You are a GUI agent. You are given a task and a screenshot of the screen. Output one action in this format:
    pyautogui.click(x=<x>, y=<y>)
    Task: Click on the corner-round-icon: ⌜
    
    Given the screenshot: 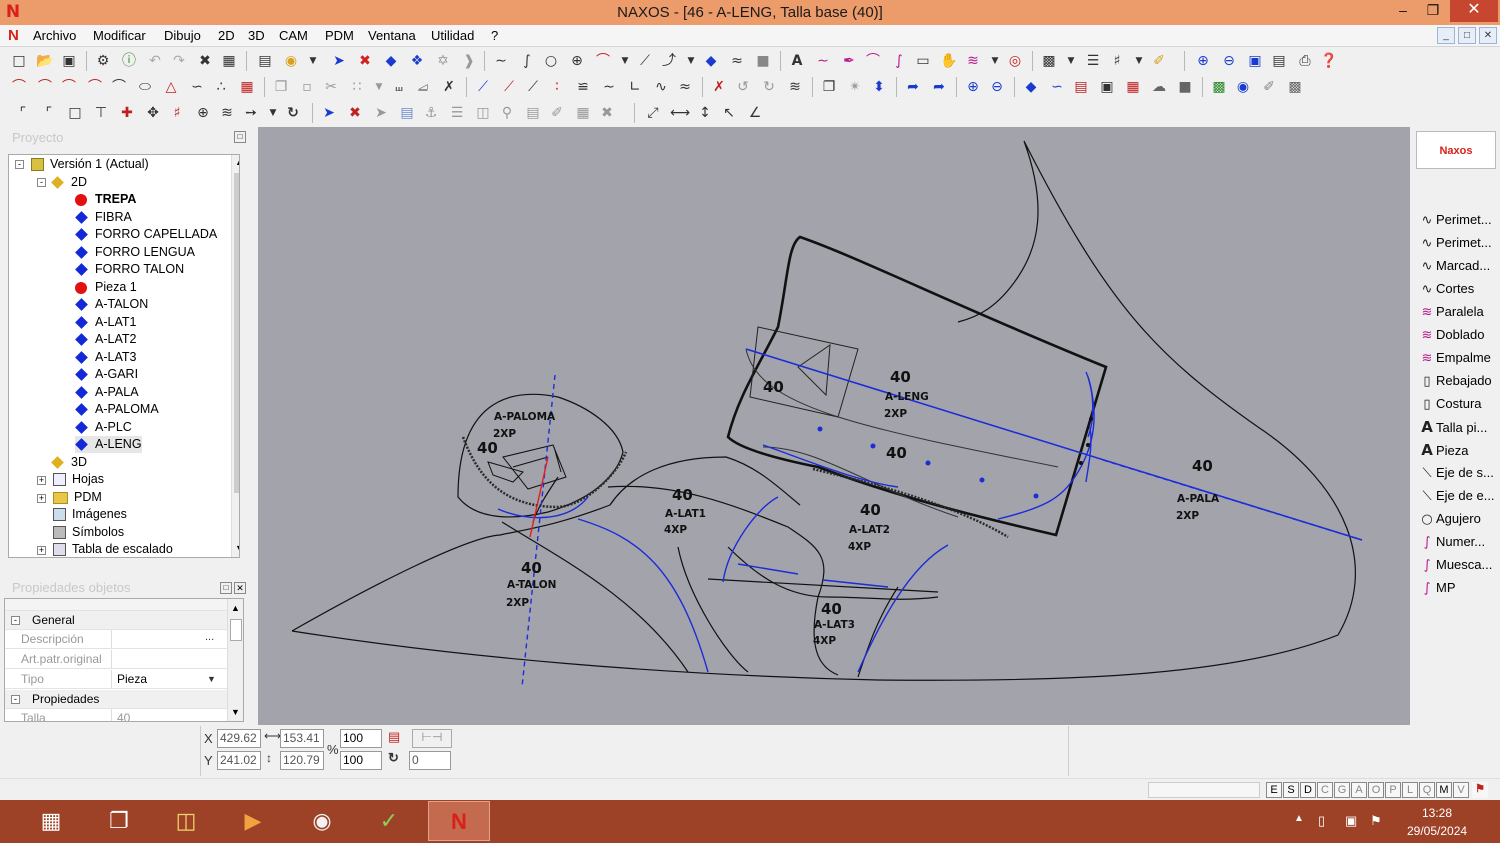 What is the action you would take?
    pyautogui.click(x=49, y=113)
    